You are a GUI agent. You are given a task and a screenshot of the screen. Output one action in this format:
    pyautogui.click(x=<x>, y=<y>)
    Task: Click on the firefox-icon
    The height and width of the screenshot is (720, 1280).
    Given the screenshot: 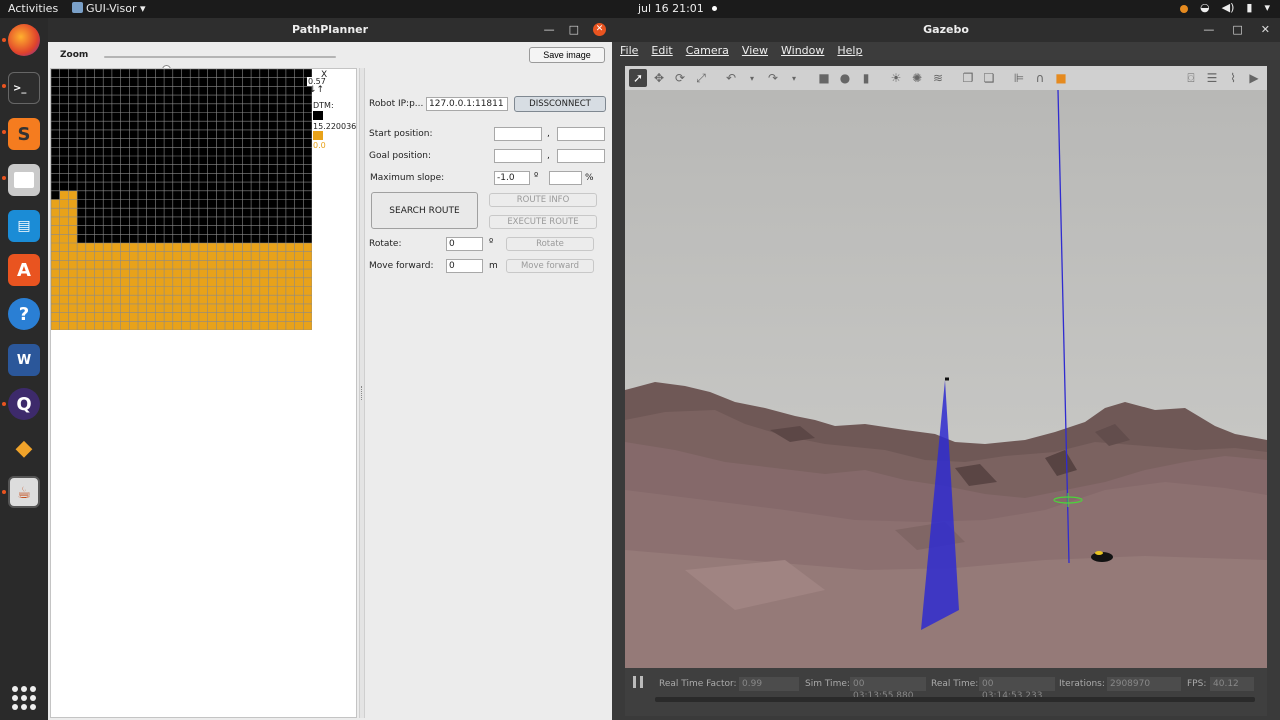 What is the action you would take?
    pyautogui.click(x=24, y=40)
    